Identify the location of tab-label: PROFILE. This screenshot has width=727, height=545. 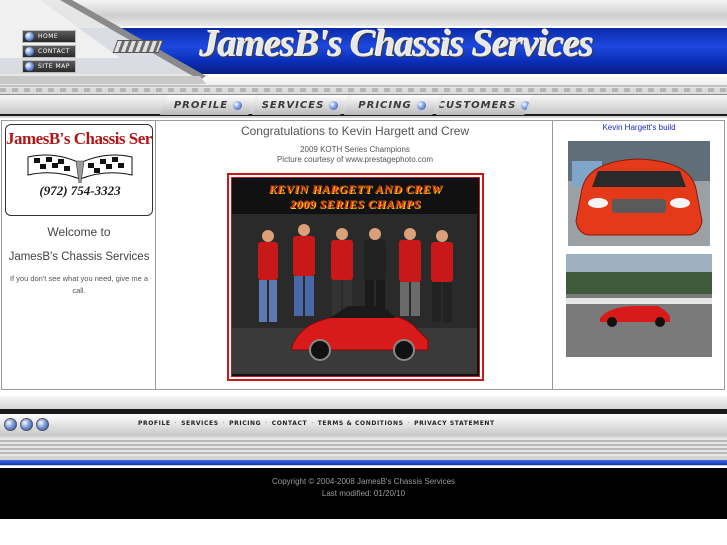
(201, 105).